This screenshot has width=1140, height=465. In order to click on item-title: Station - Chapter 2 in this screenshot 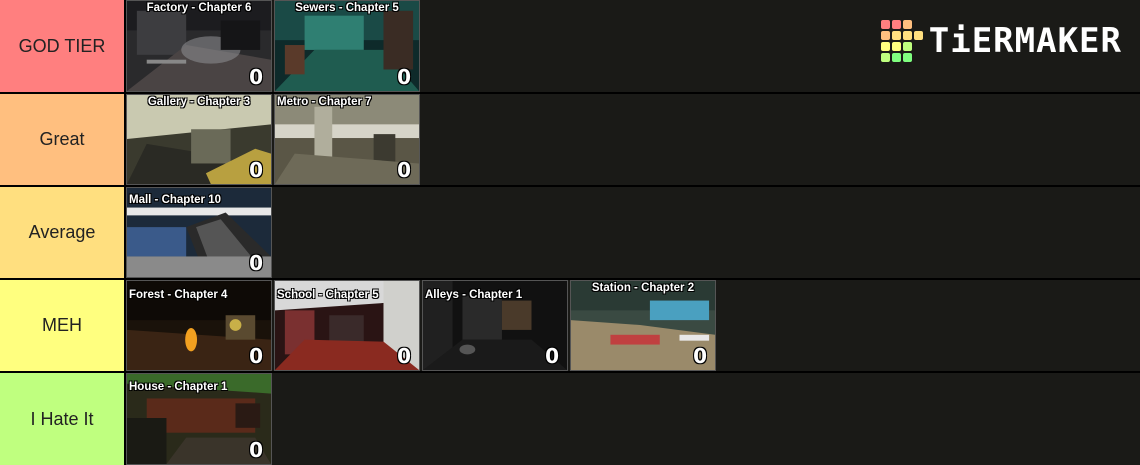, I will do `click(643, 288)`.